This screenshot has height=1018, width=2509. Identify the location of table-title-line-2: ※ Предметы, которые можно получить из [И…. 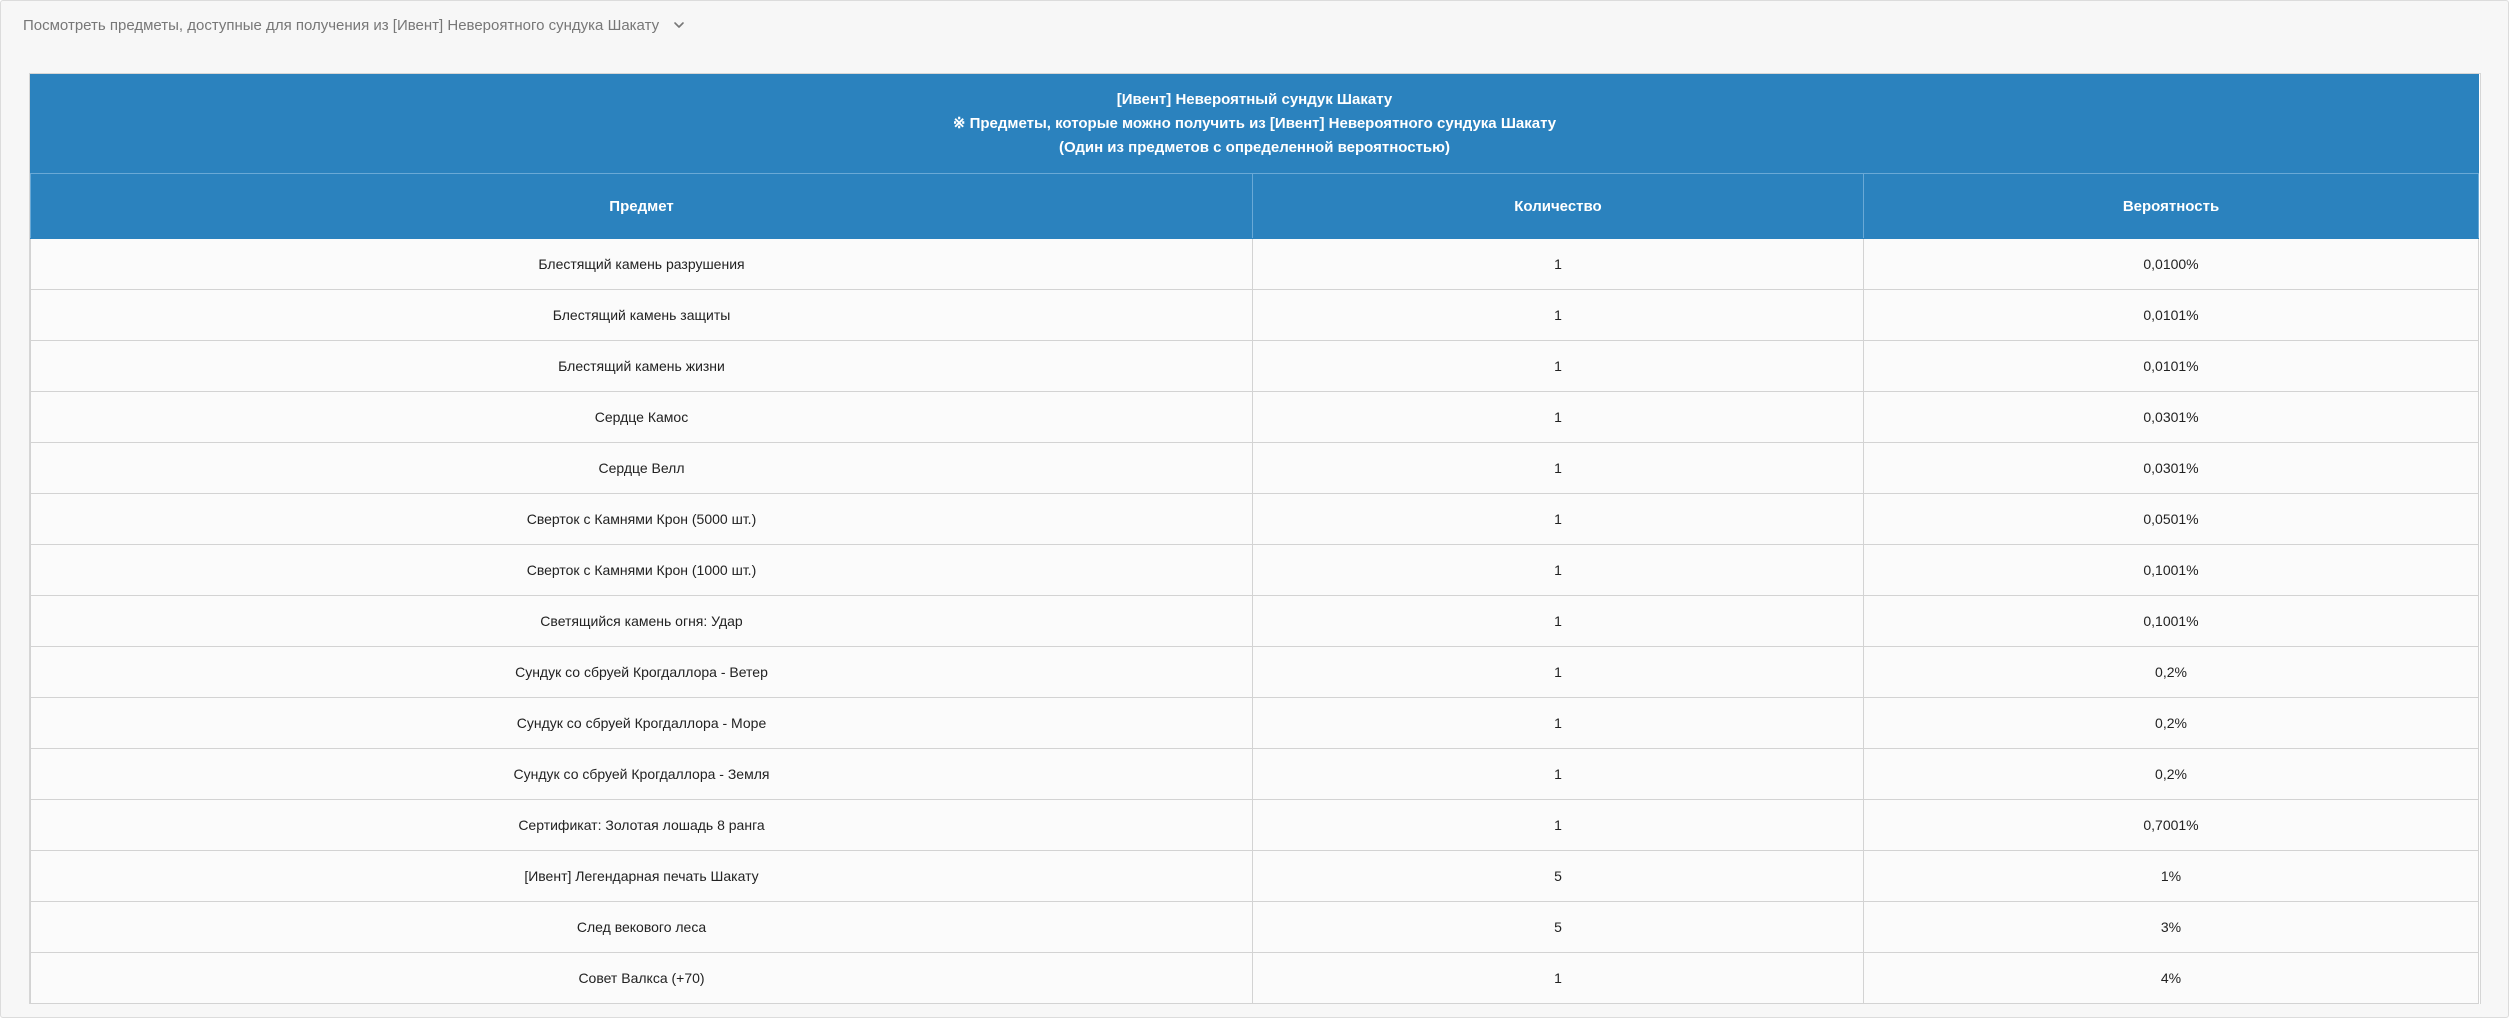
(1254, 123).